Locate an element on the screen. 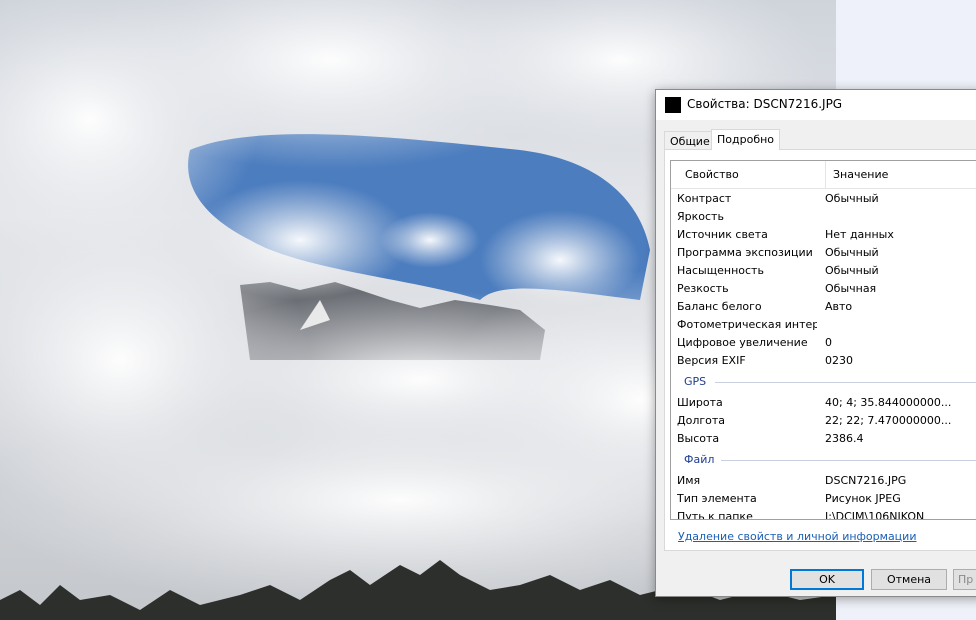 This screenshot has height=620, width=976. list-item: Тип элемента Рисунок JPEG is located at coordinates (823, 499).